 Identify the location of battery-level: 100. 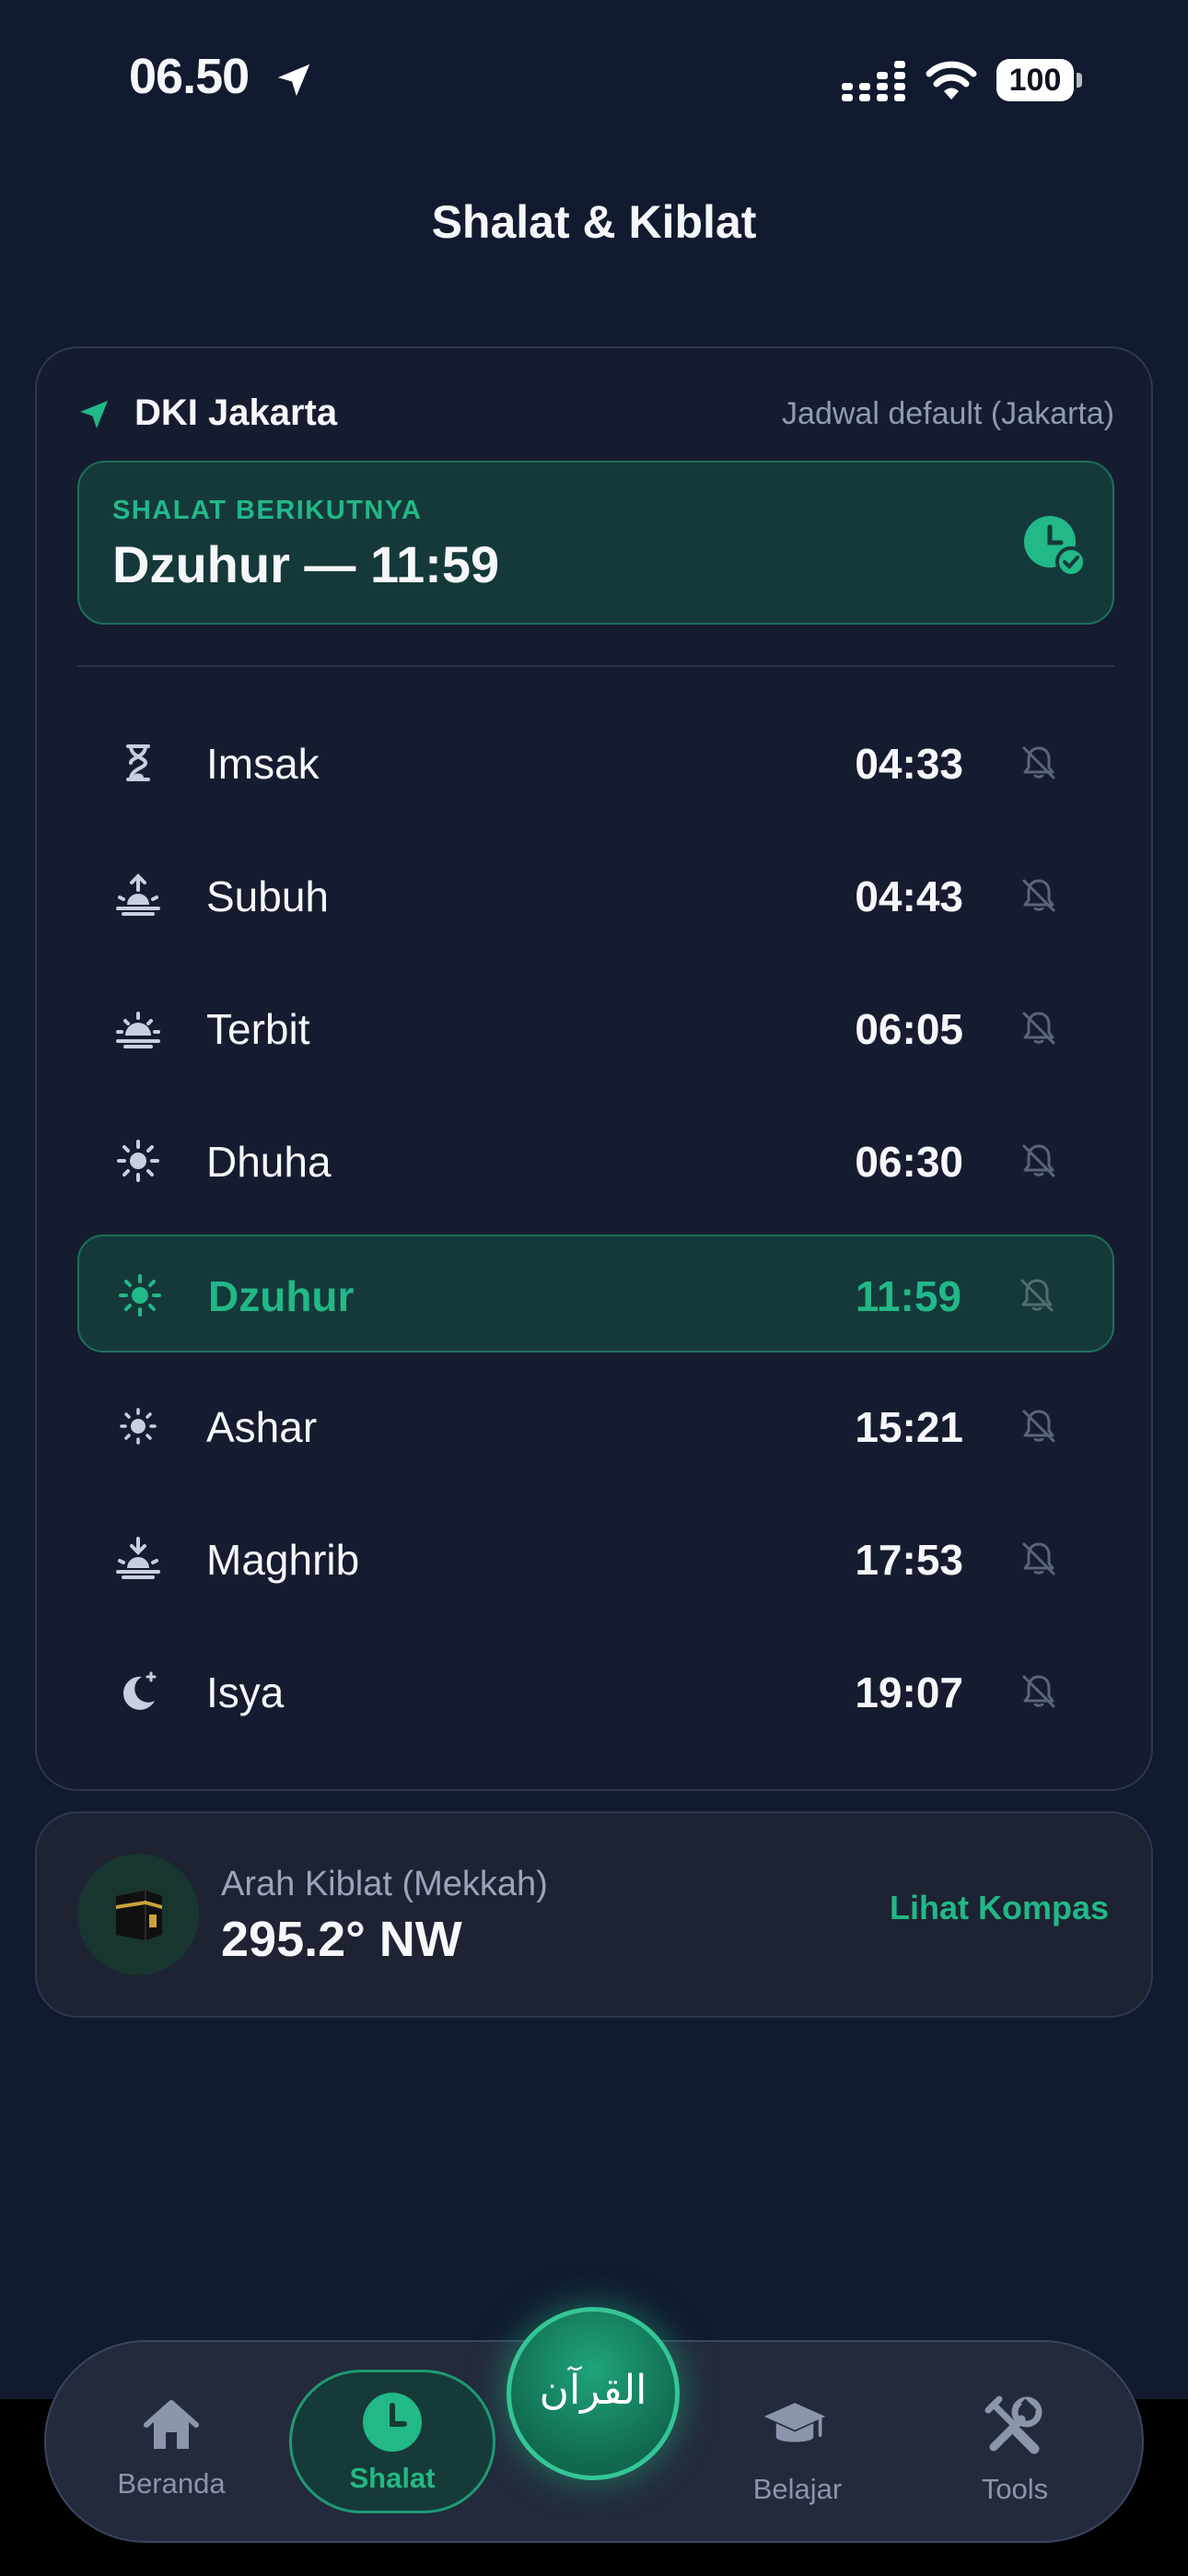
(1035, 80).